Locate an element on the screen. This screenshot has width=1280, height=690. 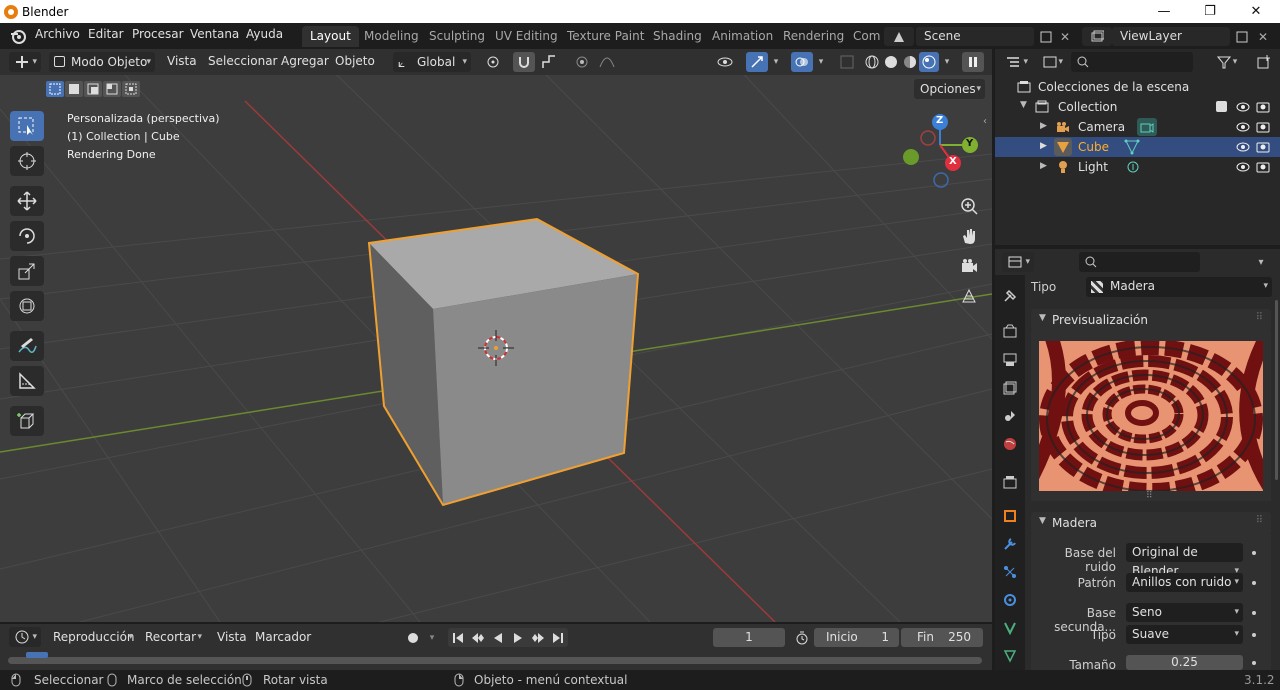
visibility-selector-icon is located at coordinates (725, 62).